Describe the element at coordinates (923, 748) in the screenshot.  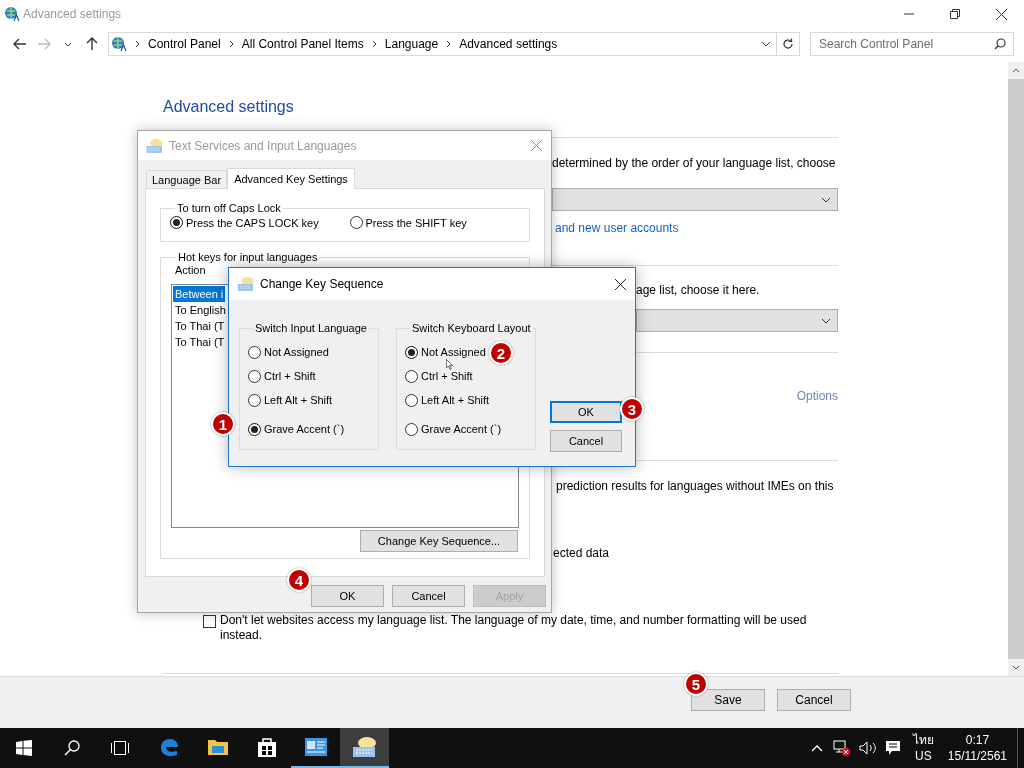
I see `input-language-button: ไทย US` at that location.